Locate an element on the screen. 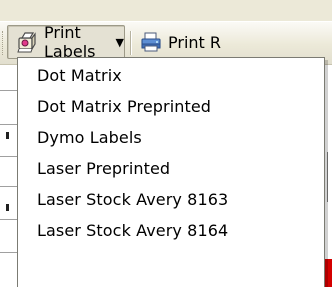  print-labels-button: Print Labels ▼ is located at coordinates (66, 42).